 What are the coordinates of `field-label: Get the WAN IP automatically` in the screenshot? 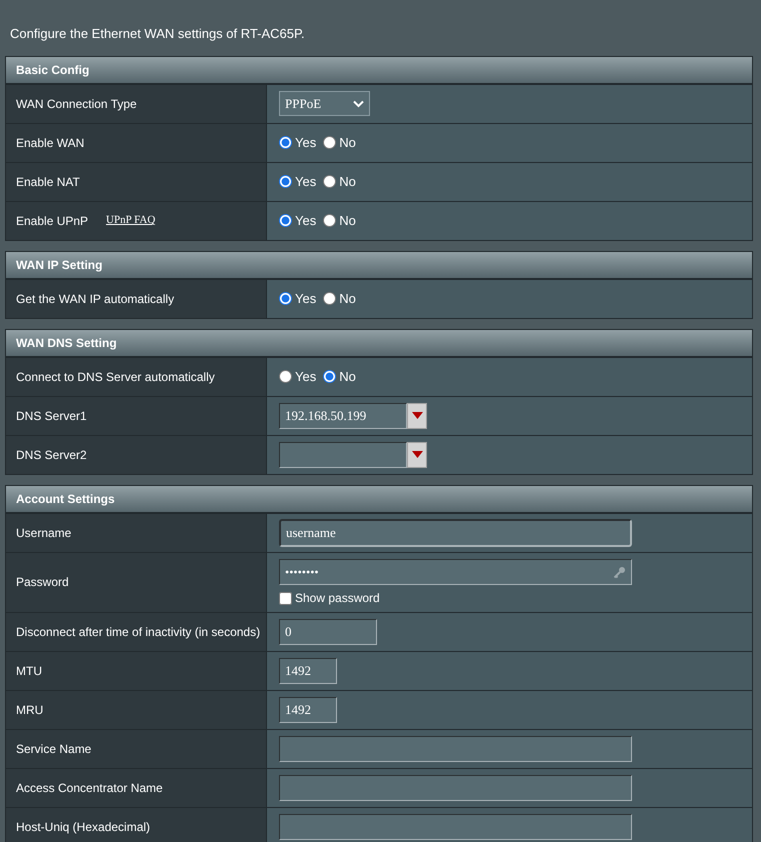 It's located at (95, 299).